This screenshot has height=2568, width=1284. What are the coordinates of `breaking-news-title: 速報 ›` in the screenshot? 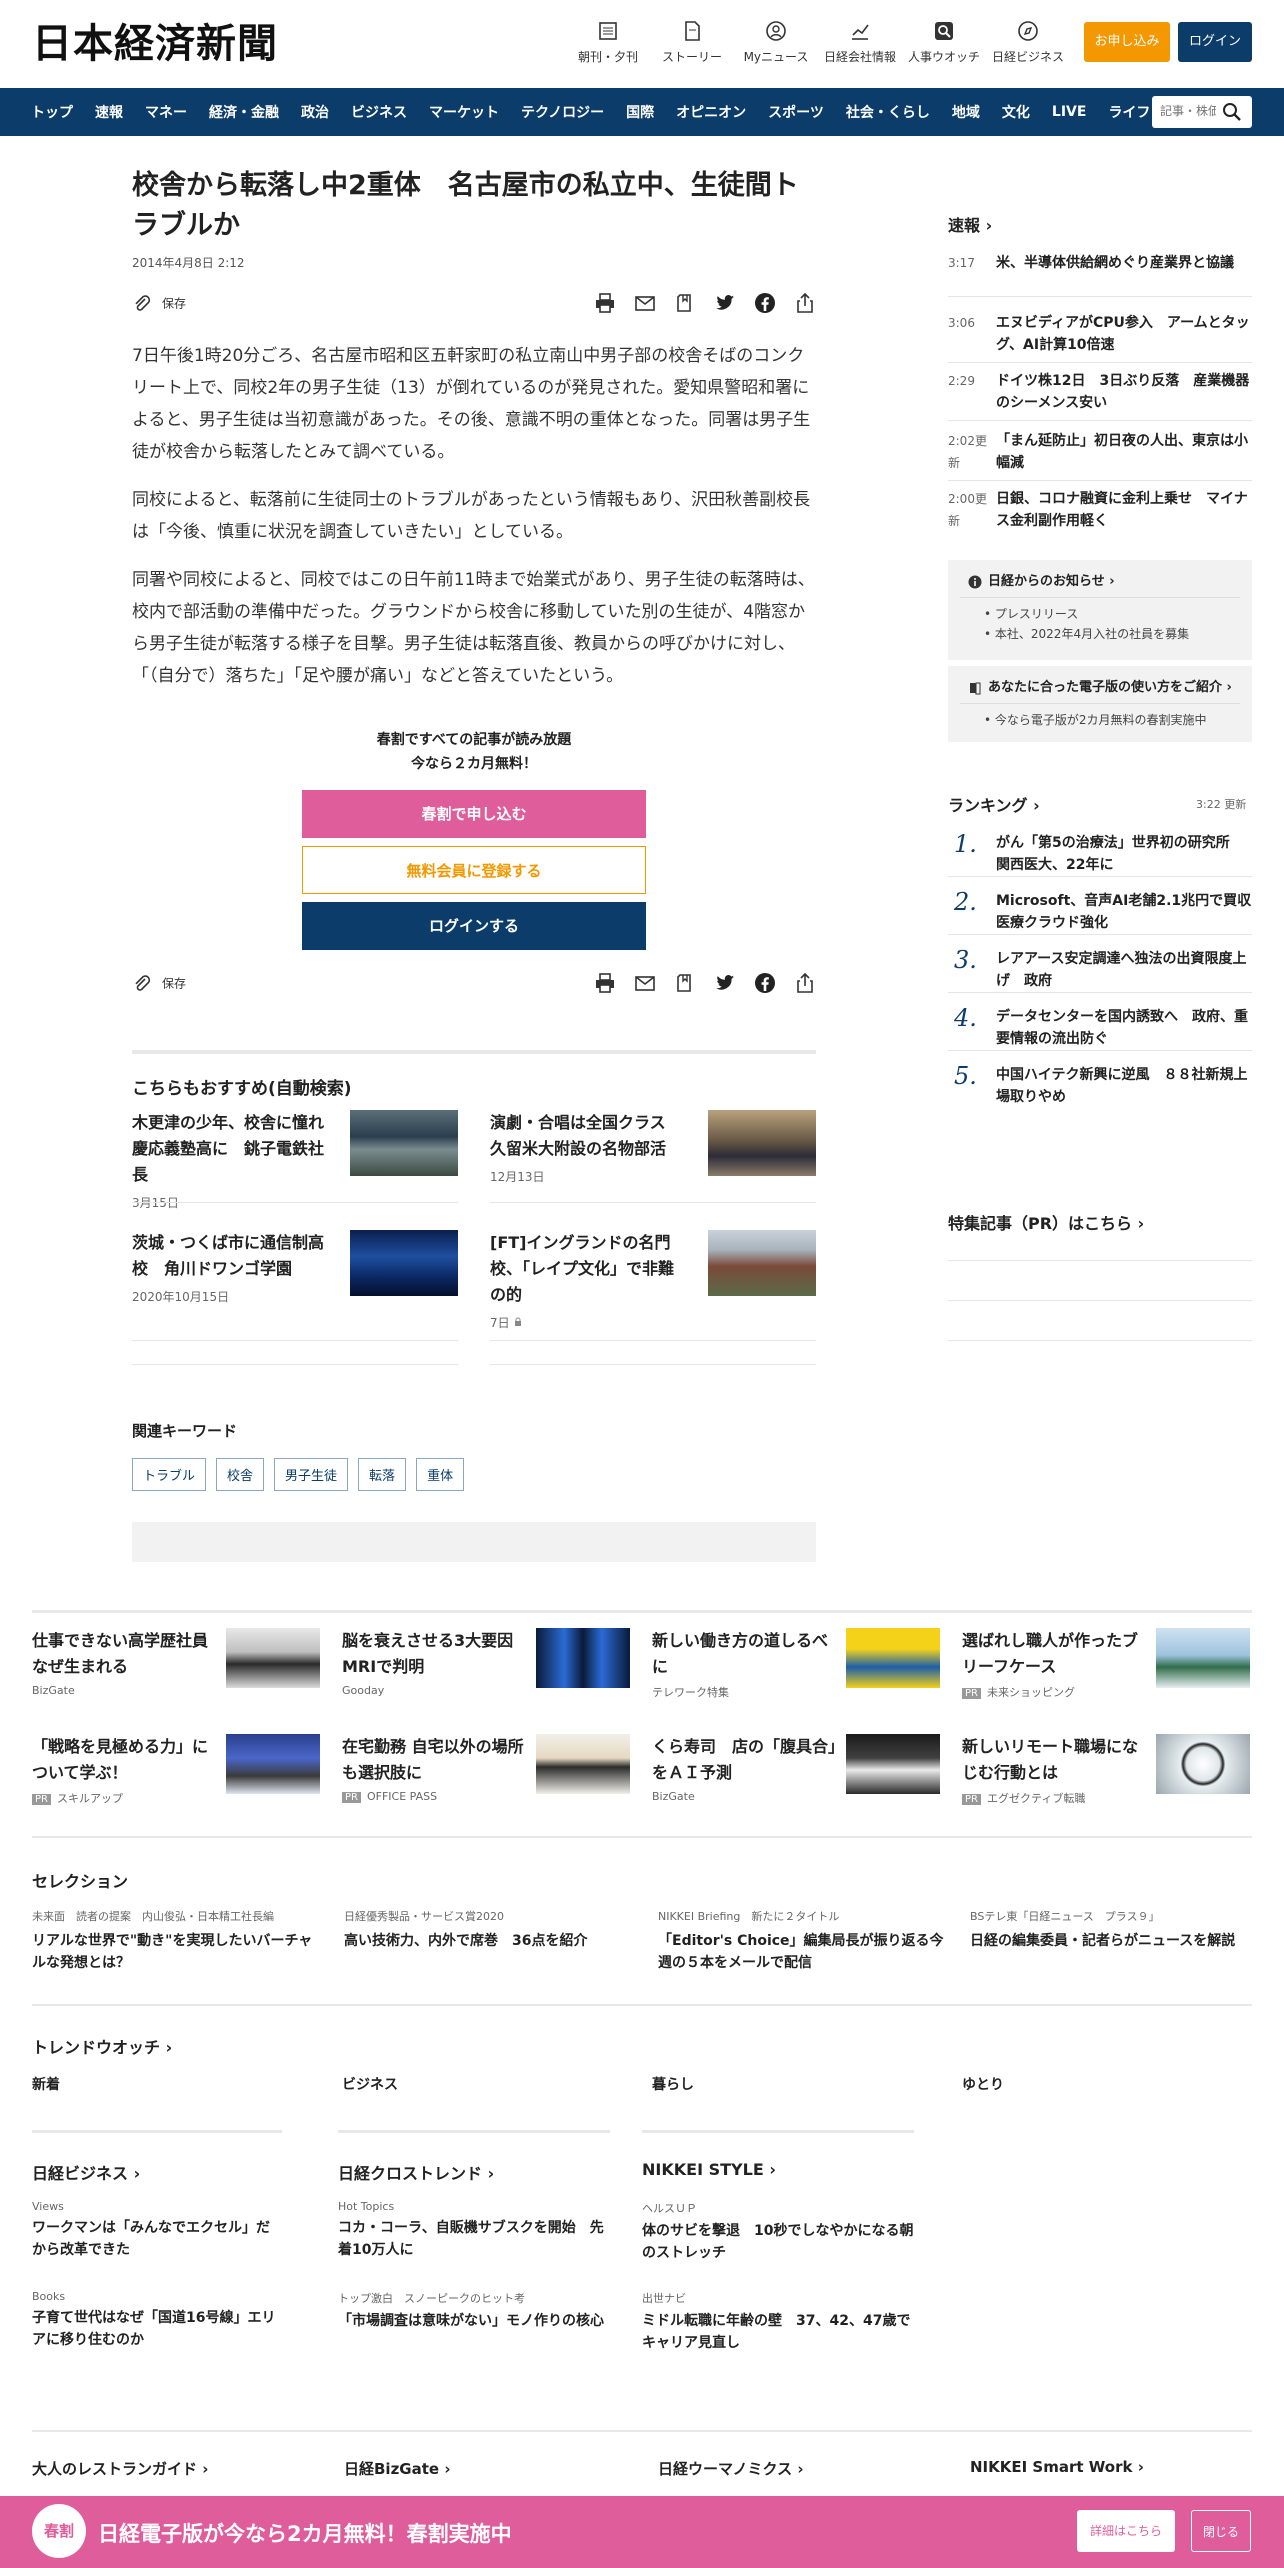 It's located at (970, 224).